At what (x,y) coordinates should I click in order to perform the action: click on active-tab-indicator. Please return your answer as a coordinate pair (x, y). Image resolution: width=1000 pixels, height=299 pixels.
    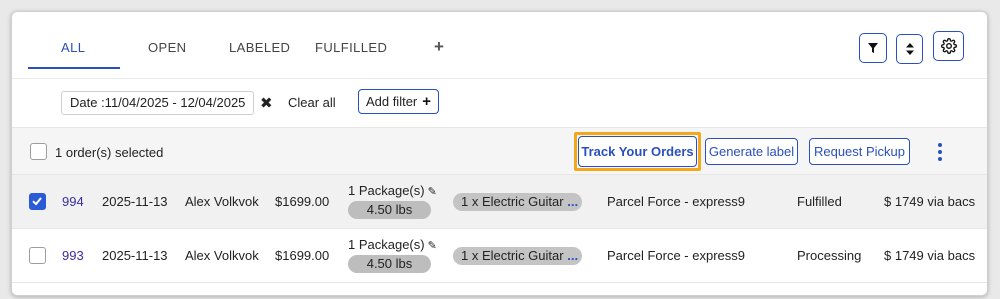
    Looking at the image, I should click on (74, 68).